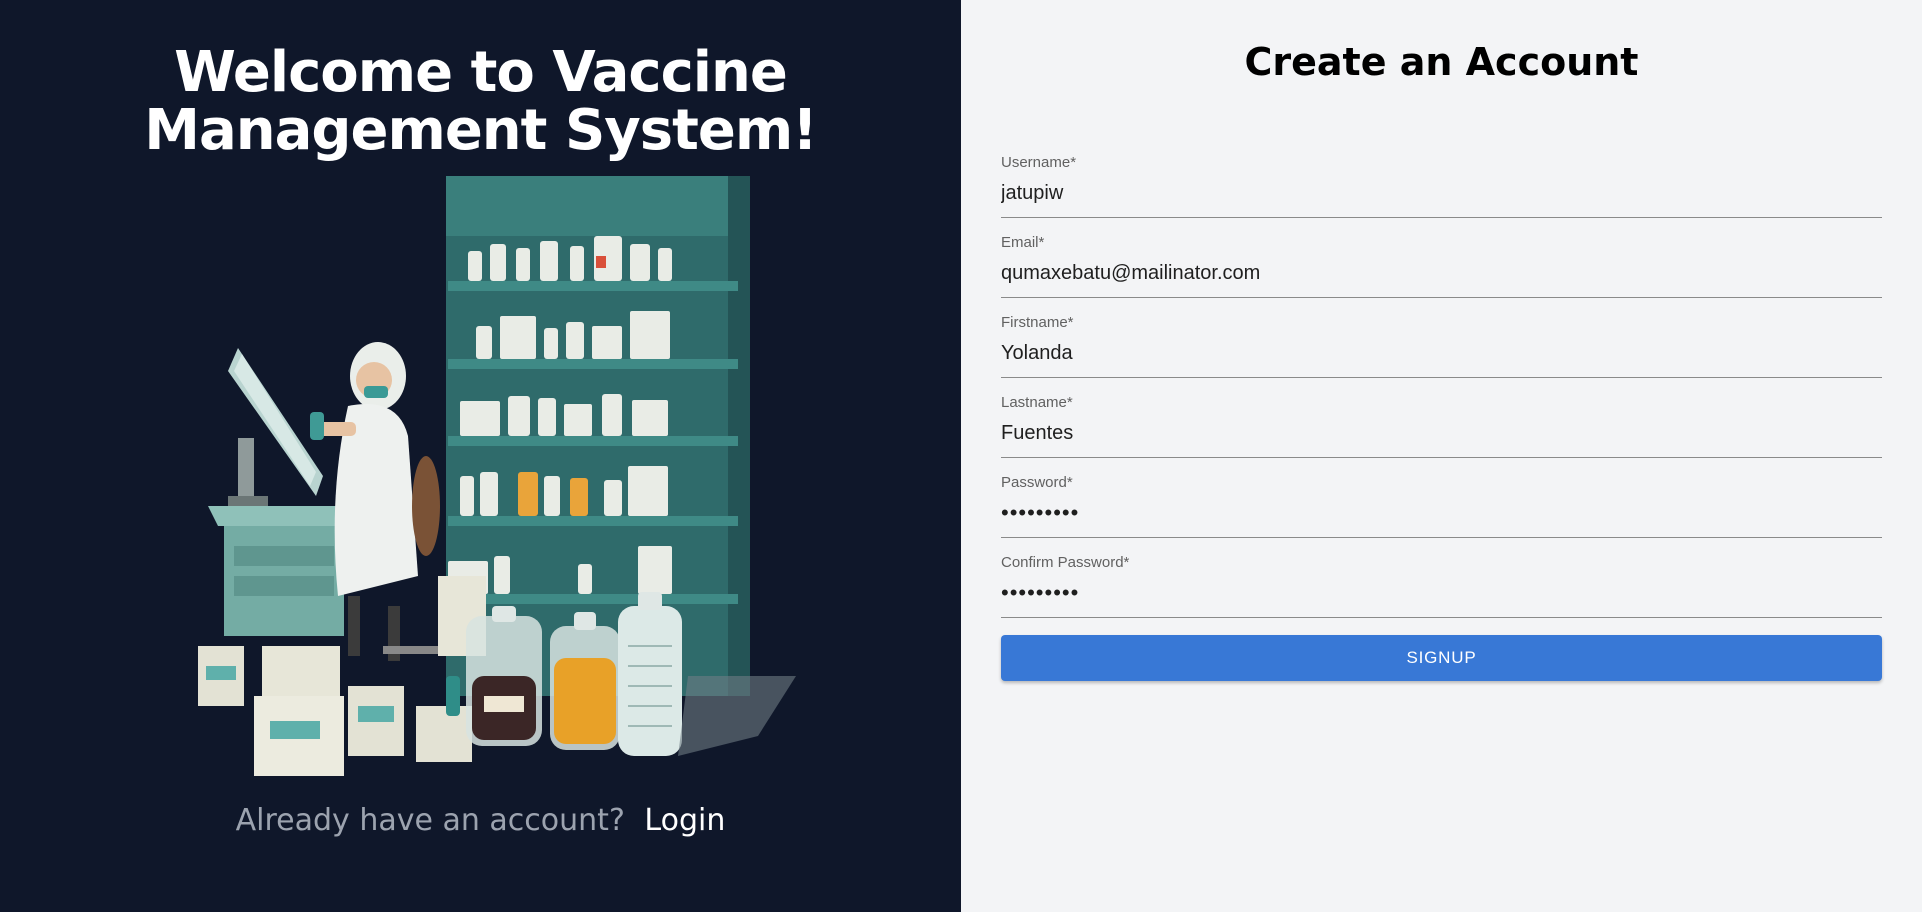 The image size is (1922, 912). I want to click on confirm-password-field: Confirm Password*, so click(1441, 586).